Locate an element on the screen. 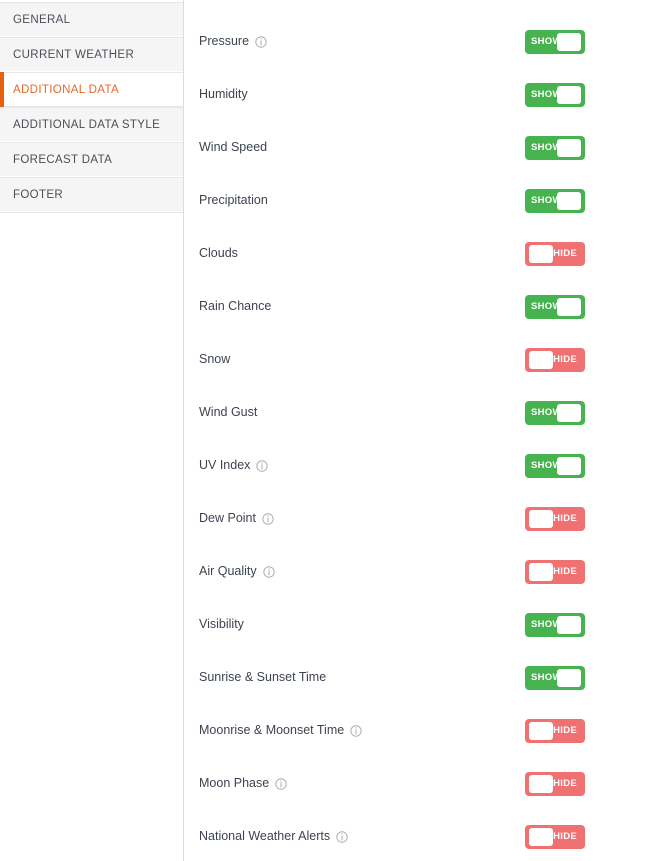 This screenshot has width=659, height=861. setting-row: Precipitation SHOW is located at coordinates (421, 201).